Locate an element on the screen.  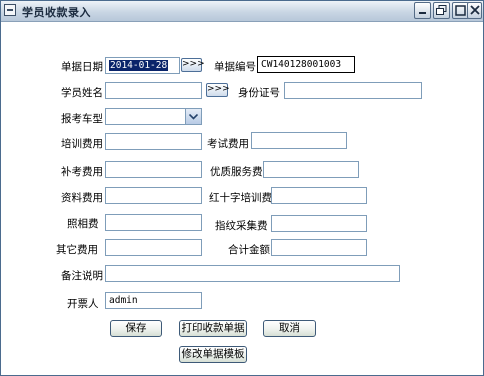
cancel-button: 取消 is located at coordinates (289, 328).